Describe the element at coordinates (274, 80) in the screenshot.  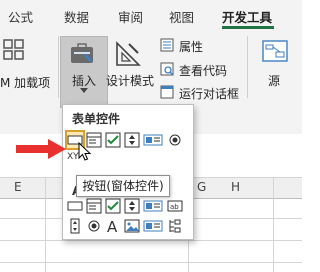
I see `source-label: 源` at that location.